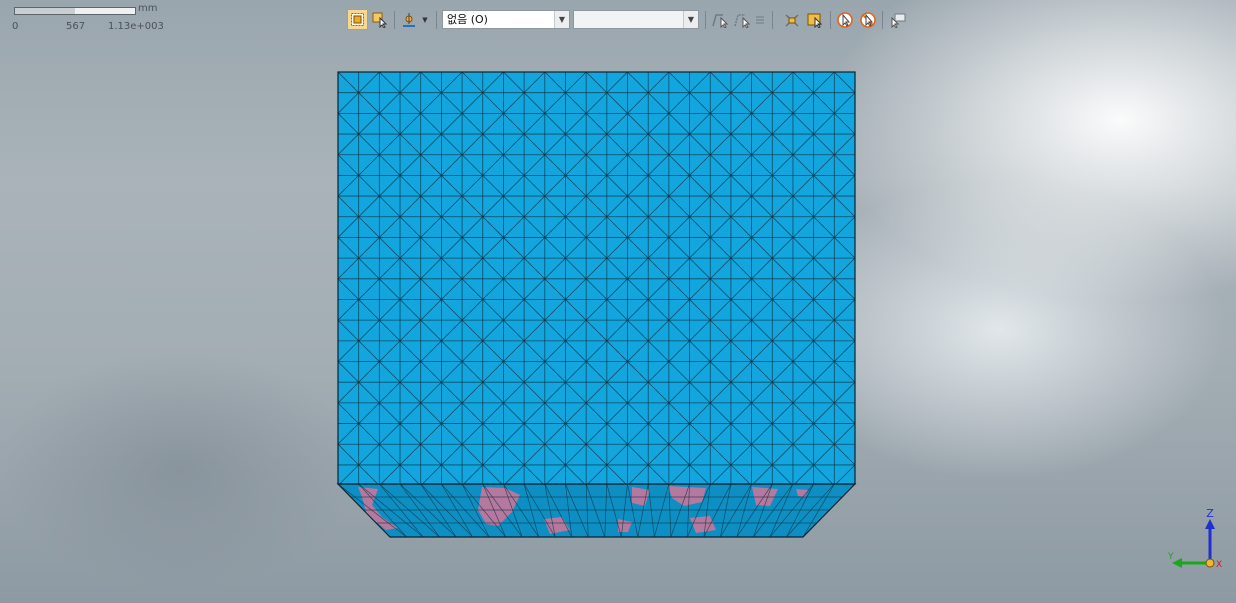 Image resolution: width=1236 pixels, height=603 pixels. What do you see at coordinates (596, 510) in the screenshot?
I see `mesh-bottom-face` at bounding box center [596, 510].